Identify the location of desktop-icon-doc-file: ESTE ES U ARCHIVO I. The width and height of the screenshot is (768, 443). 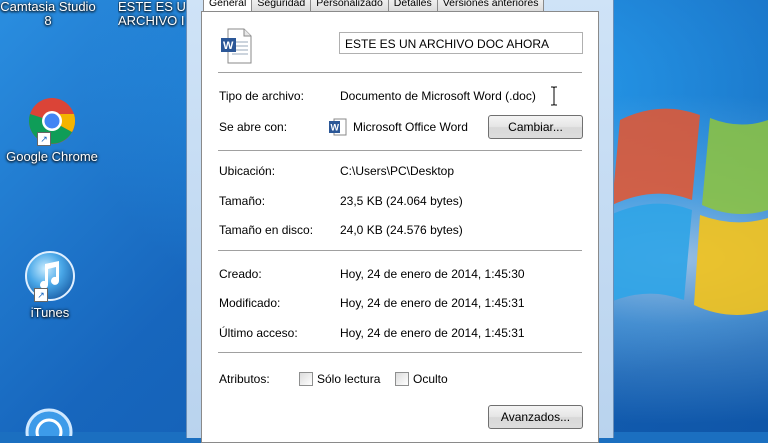
(153, 14).